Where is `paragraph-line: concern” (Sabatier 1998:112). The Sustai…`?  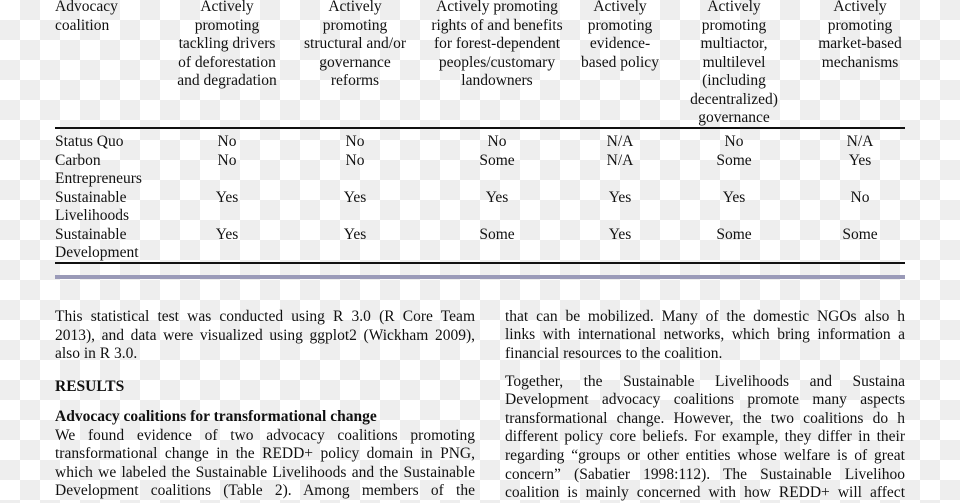 paragraph-line: concern” (Sabatier 1998:112). The Sustai… is located at coordinates (705, 474).